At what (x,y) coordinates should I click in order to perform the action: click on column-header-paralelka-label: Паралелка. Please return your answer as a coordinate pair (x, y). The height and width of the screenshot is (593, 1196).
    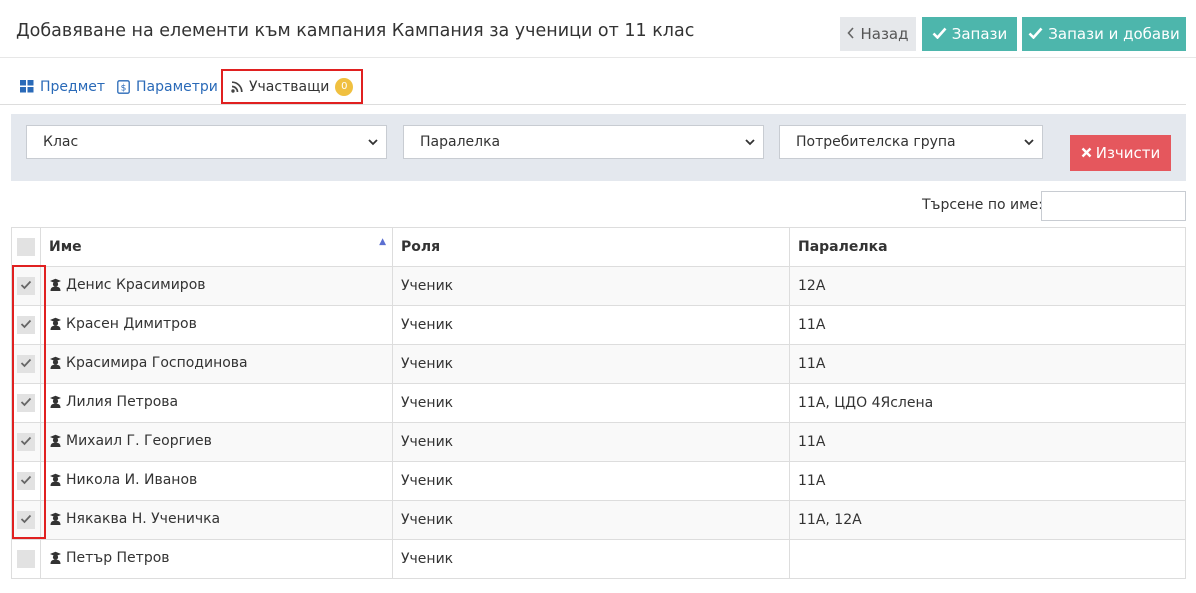
    Looking at the image, I should click on (843, 247).